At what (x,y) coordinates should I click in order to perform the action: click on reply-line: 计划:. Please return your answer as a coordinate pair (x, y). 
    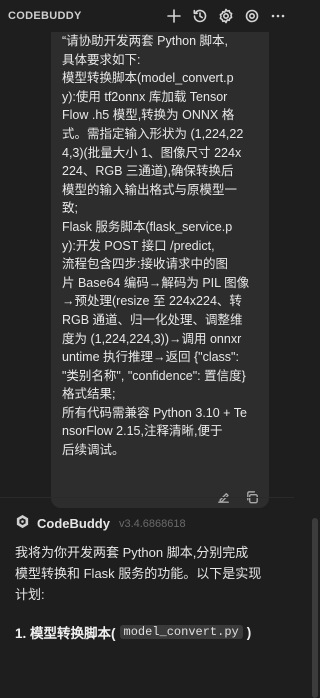
    Looking at the image, I should click on (30, 594).